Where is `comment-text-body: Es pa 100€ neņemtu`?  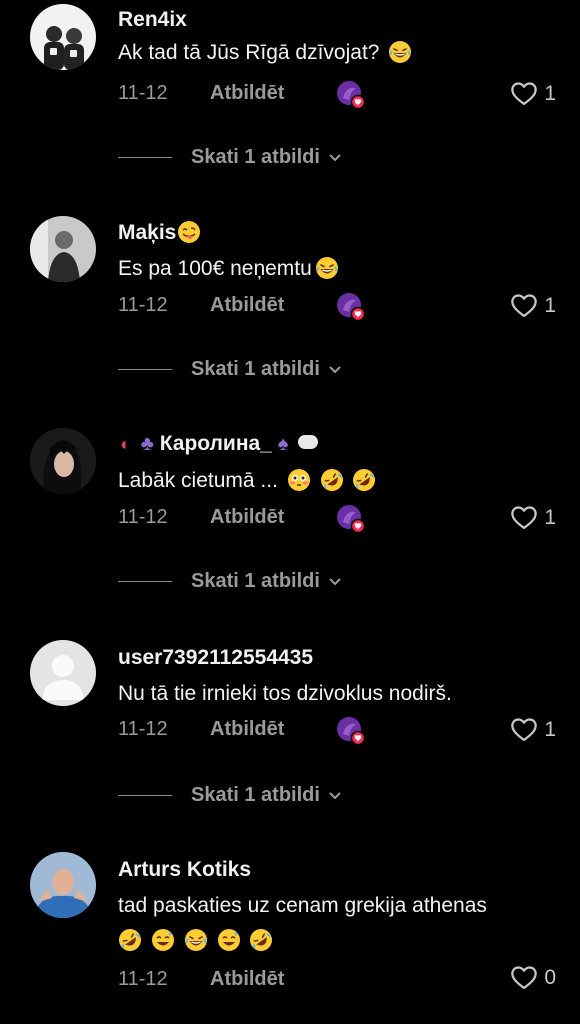
comment-text-body: Es pa 100€ neņemtu is located at coordinates (215, 268).